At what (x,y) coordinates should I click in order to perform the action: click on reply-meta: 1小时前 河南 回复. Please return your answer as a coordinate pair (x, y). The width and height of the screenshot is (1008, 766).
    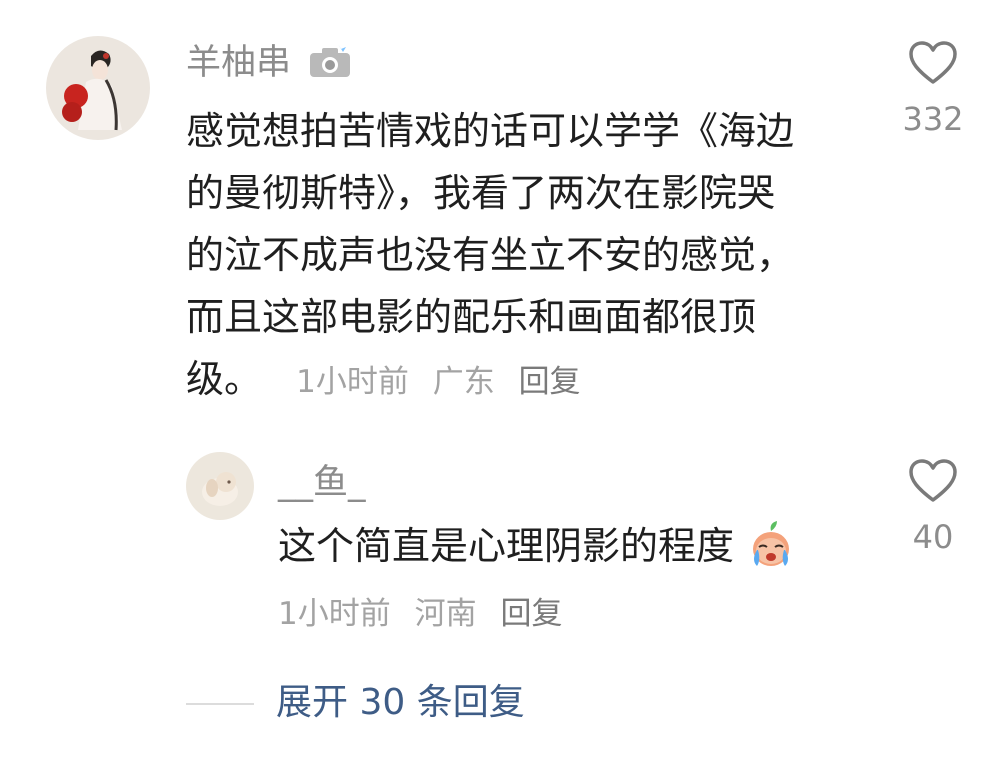
    Looking at the image, I should click on (427, 614).